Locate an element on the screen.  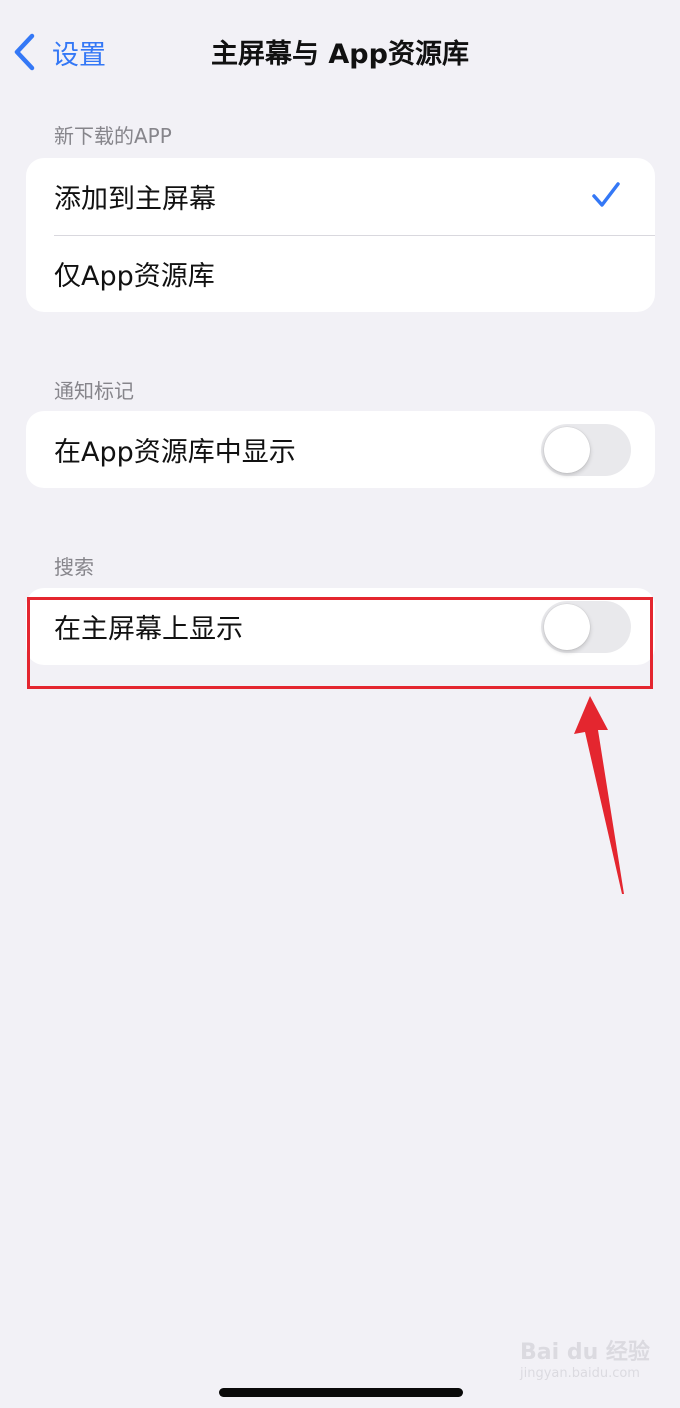
new-downloads-group: 添加到主屏幕 仅App资源库 is located at coordinates (340, 235).